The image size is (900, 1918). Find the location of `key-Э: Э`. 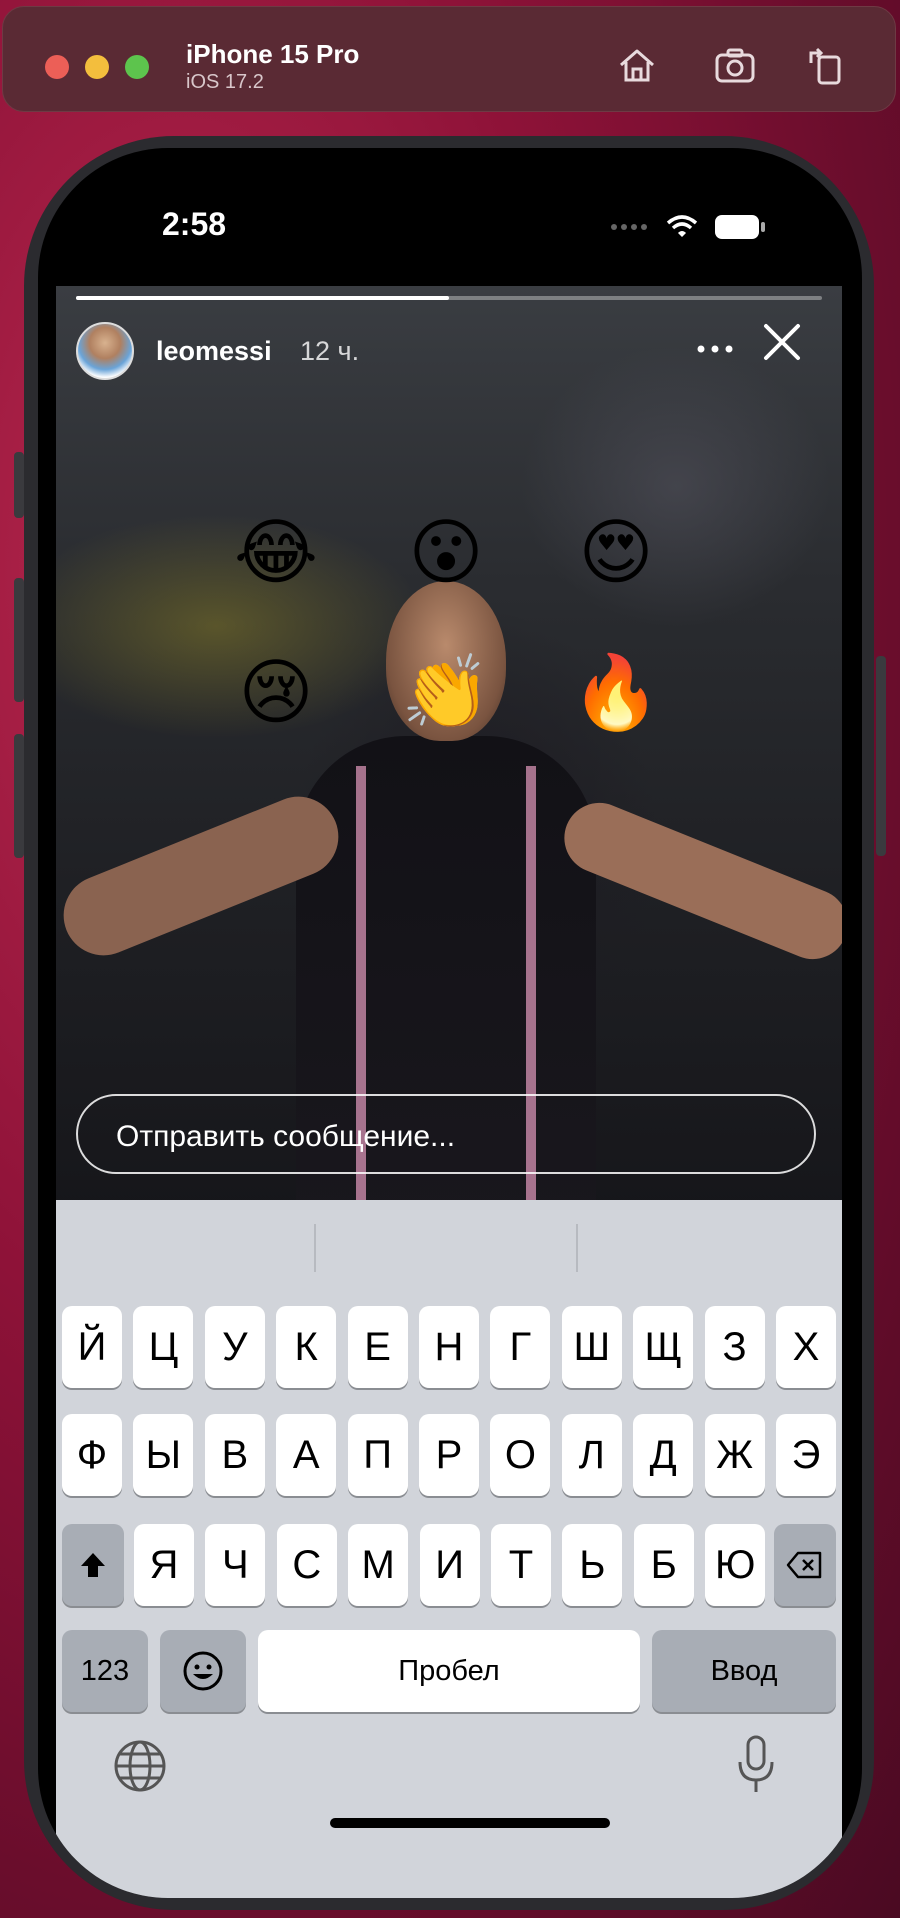

key-Э: Э is located at coordinates (806, 1455).